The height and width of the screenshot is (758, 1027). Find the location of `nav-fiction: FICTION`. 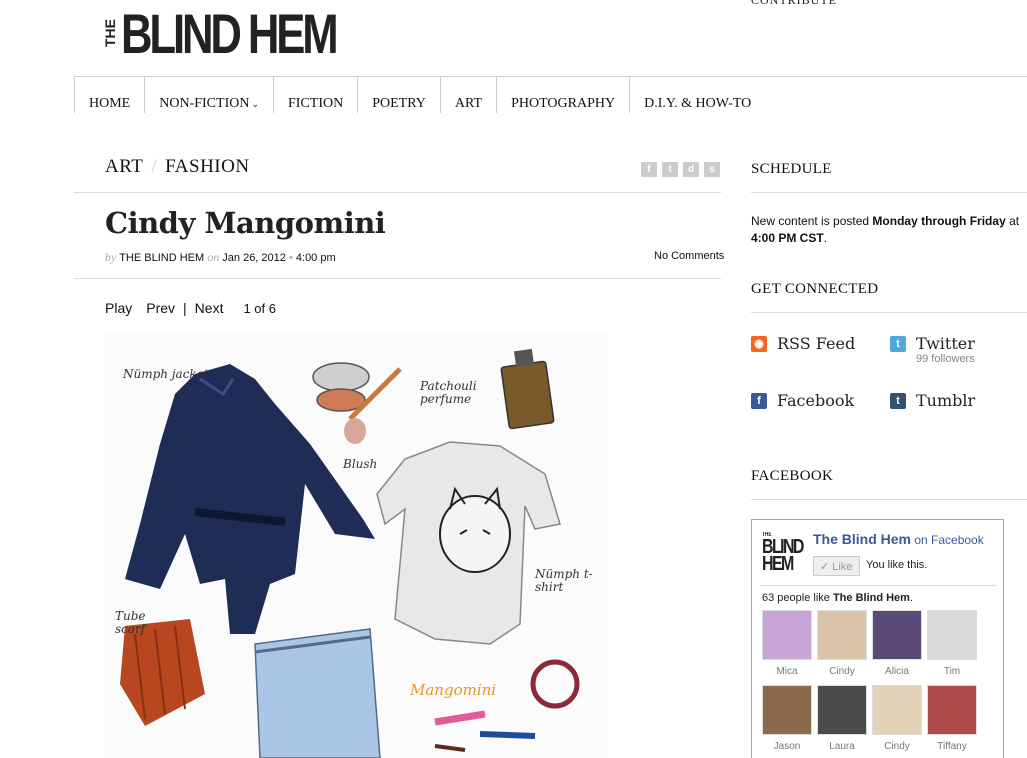

nav-fiction: FICTION is located at coordinates (315, 95).